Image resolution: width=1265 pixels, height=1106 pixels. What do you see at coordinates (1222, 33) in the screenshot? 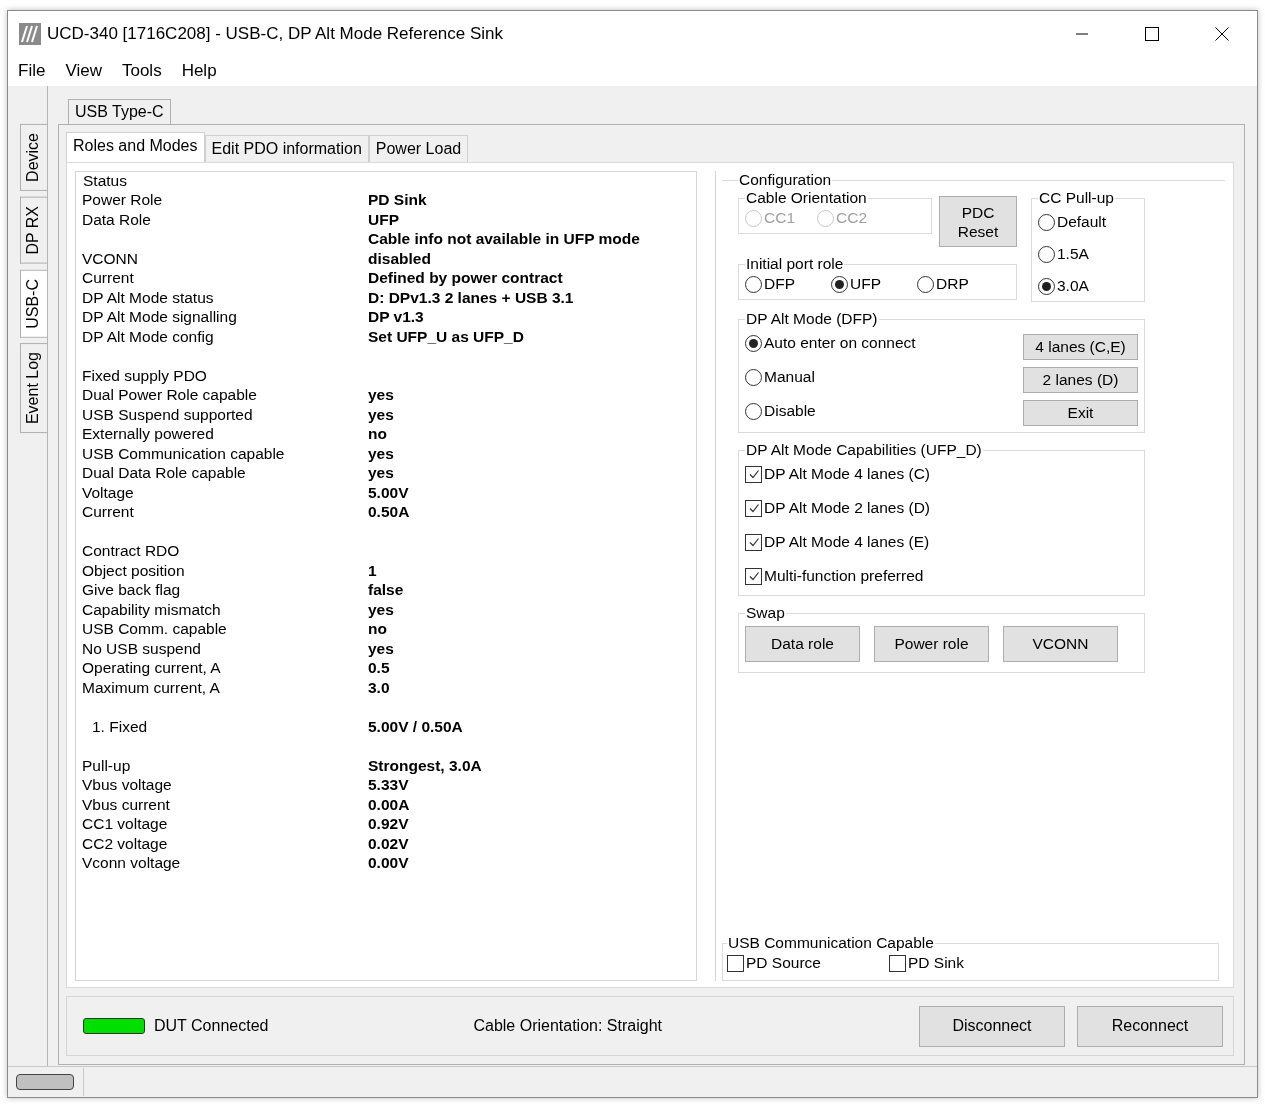
I see `close-icon` at bounding box center [1222, 33].